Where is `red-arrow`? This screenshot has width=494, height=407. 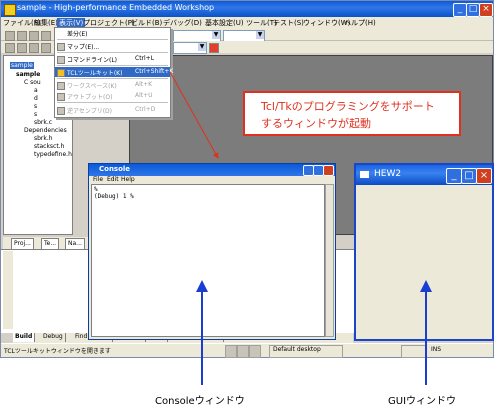
red-arrow is located at coordinates (194, 115).